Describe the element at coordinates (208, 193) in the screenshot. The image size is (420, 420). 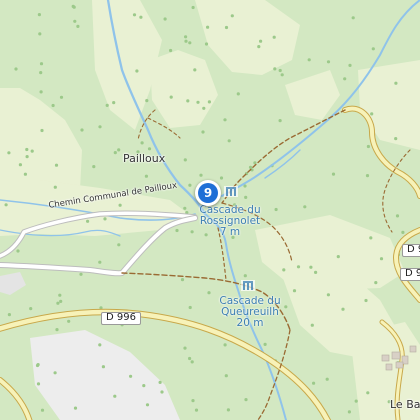
I see `map-pin-icon: 9` at that location.